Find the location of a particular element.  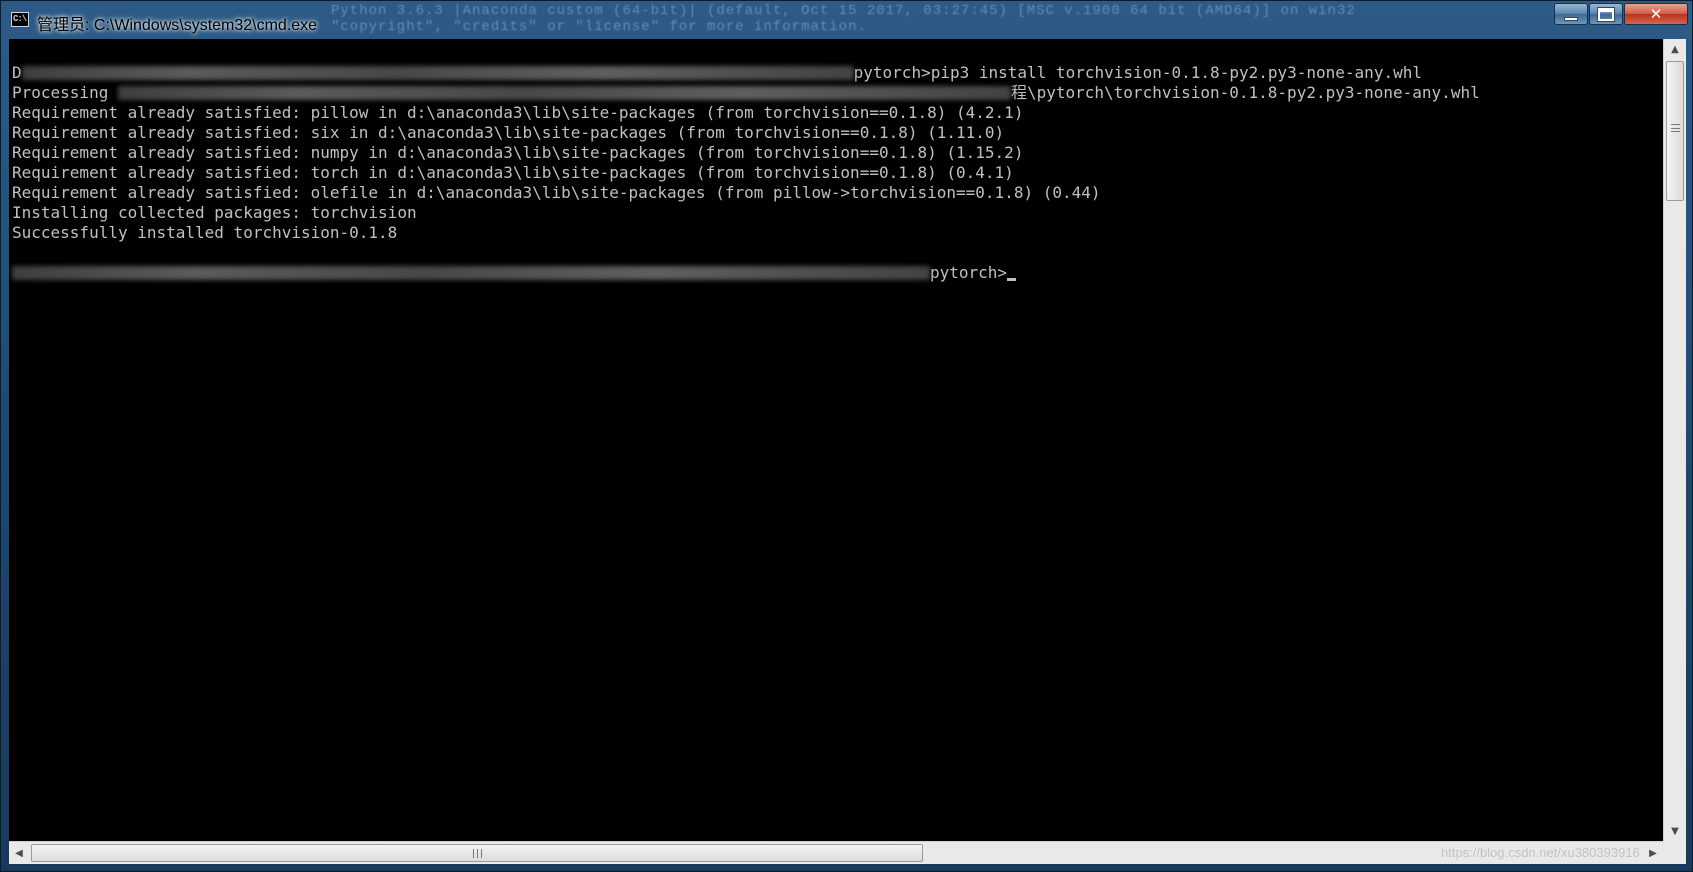

window-controls: ✕ is located at coordinates (1621, 15).